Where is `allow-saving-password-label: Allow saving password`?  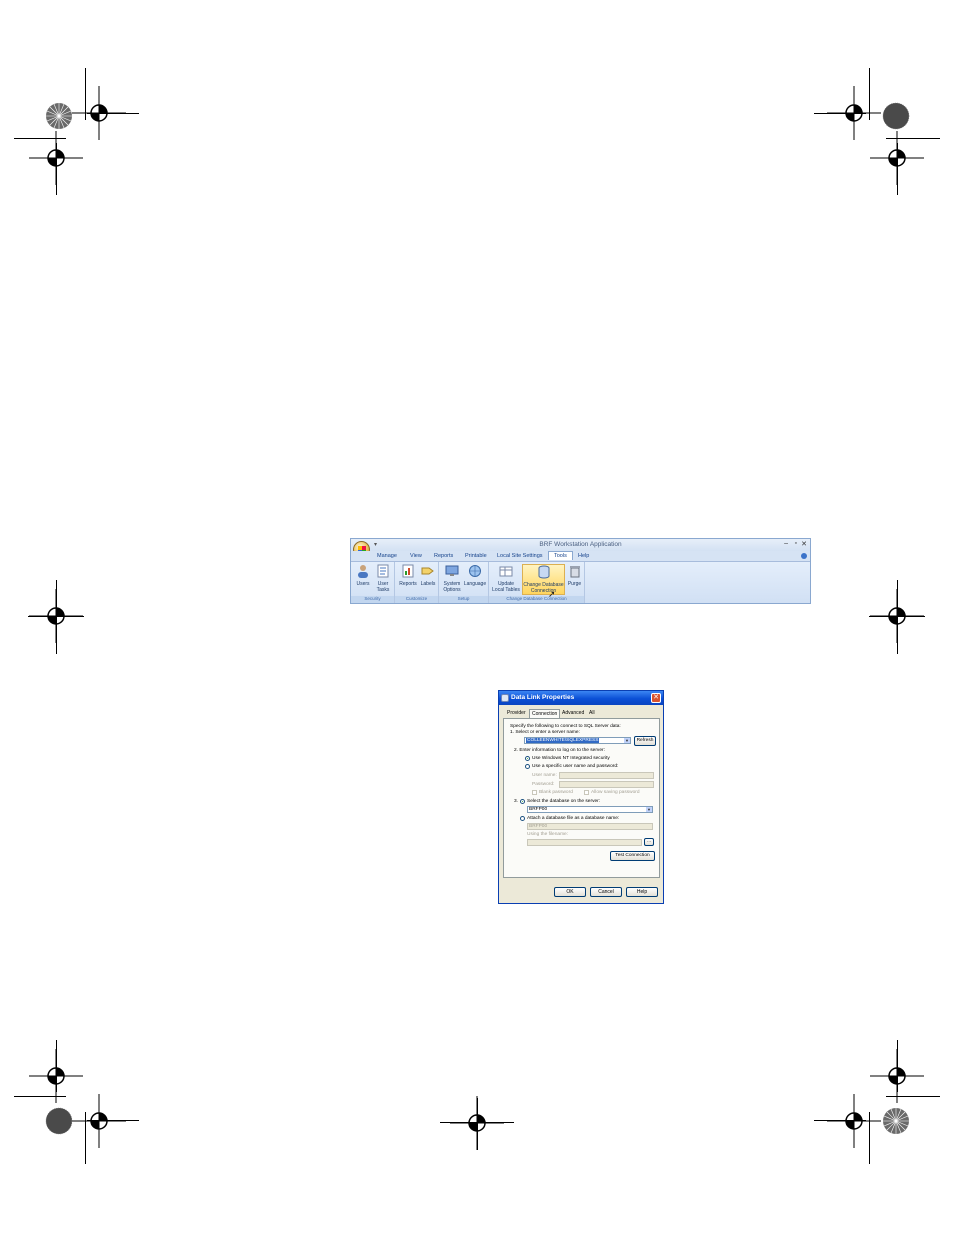 allow-saving-password-label: Allow saving password is located at coordinates (615, 792).